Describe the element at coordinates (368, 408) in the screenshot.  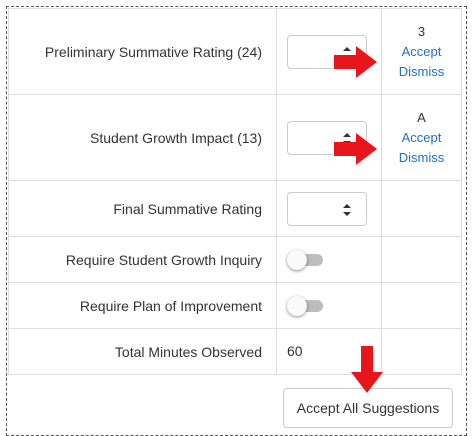
I see `accept-all-suggestions-button: Accept All Suggestions` at that location.